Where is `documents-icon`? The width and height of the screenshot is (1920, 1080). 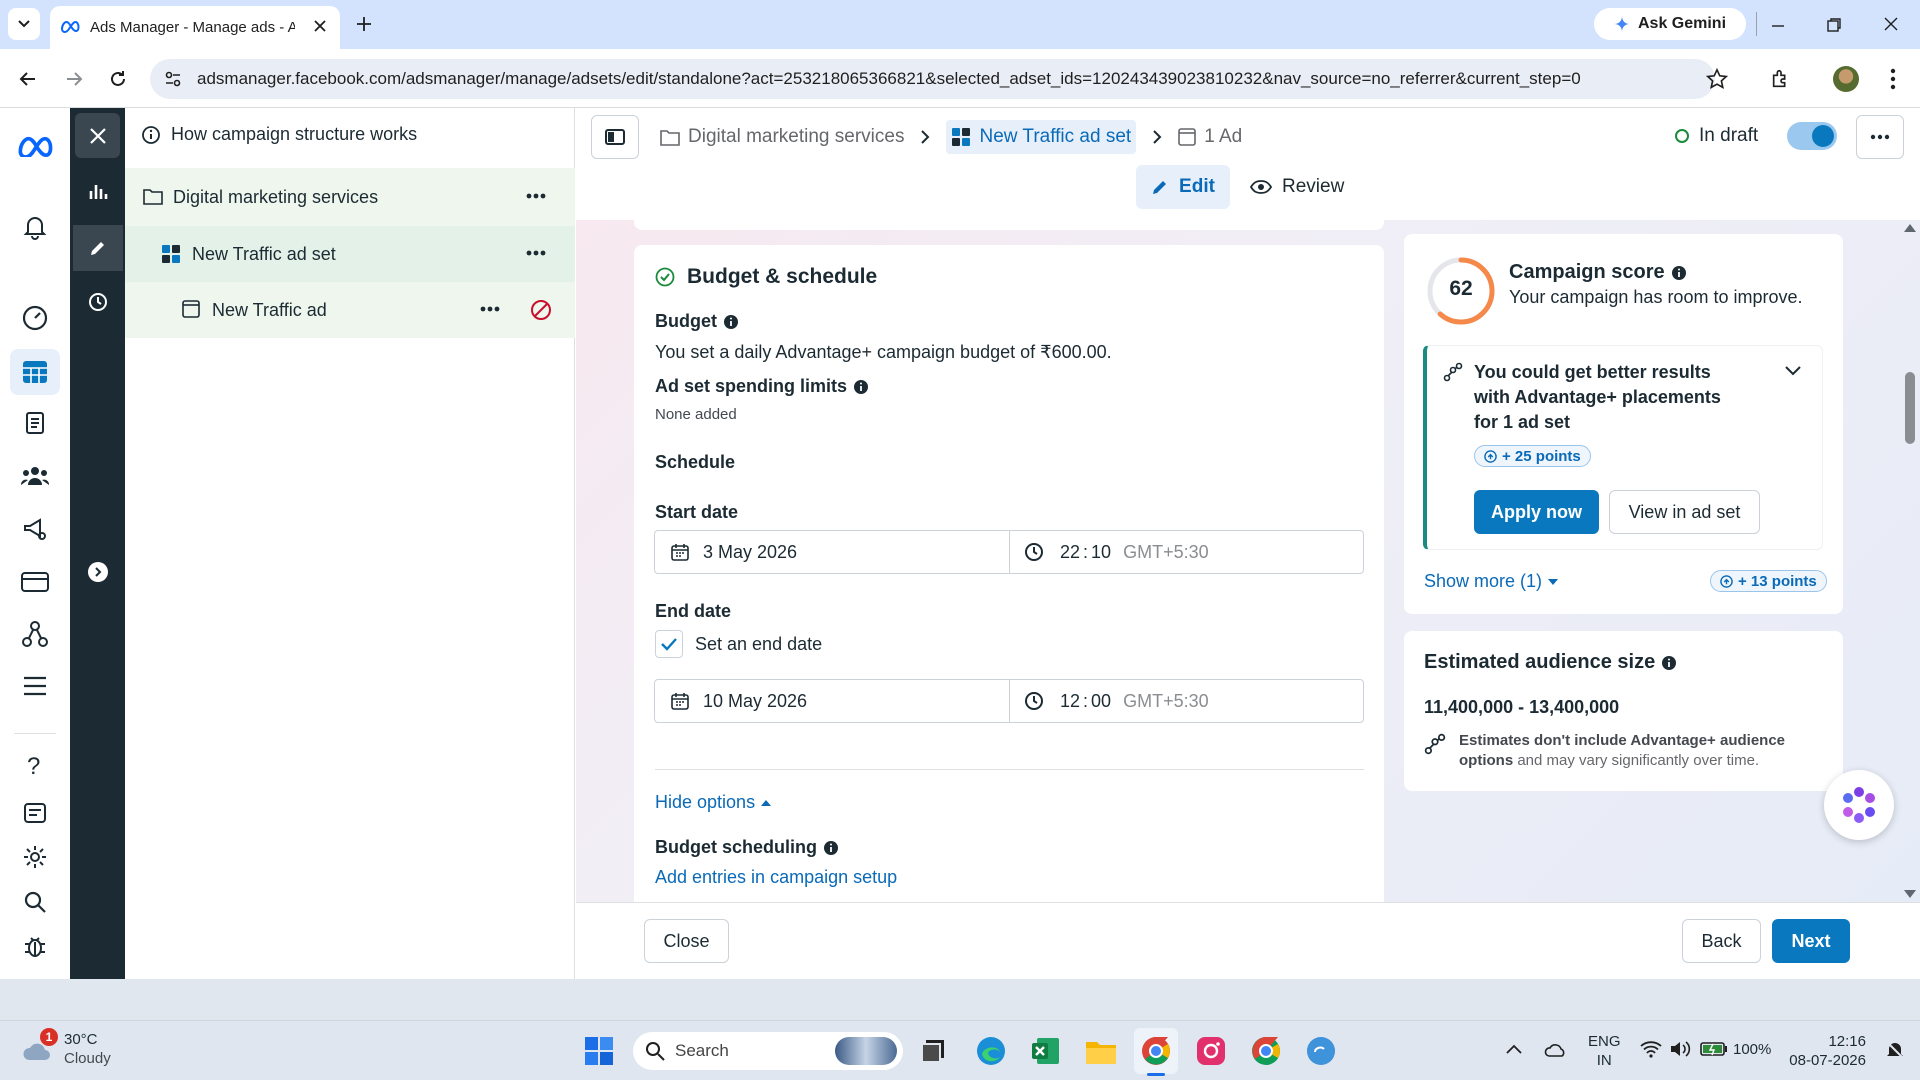
documents-icon is located at coordinates (35, 424).